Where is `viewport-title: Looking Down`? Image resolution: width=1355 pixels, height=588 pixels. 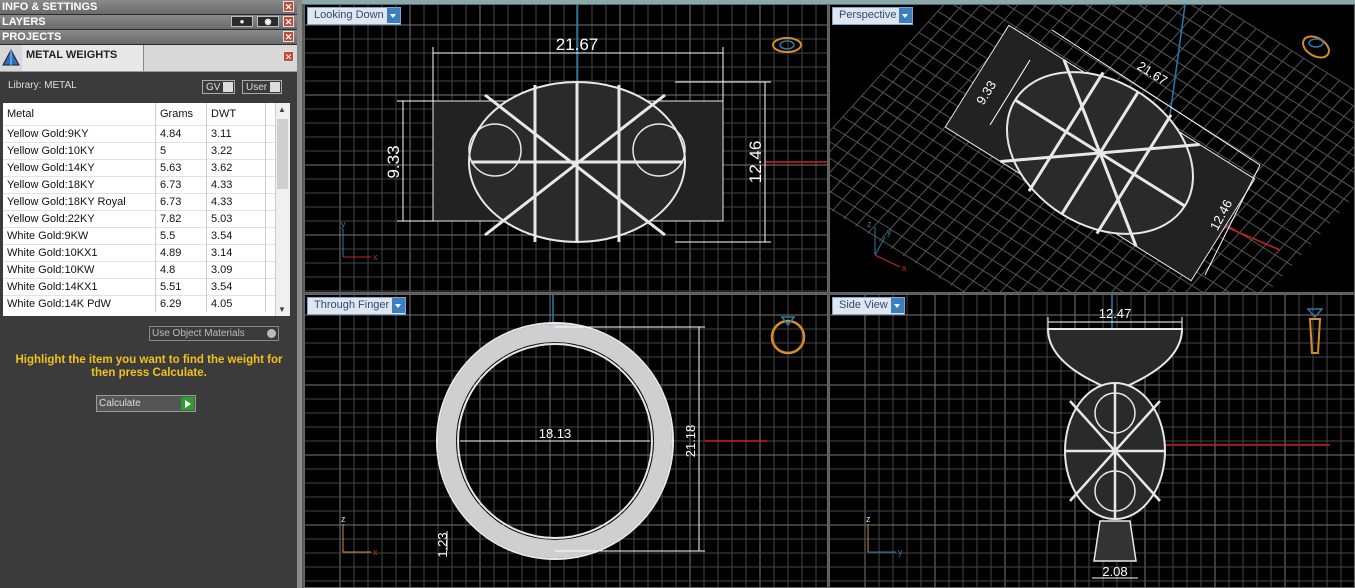
viewport-title: Looking Down is located at coordinates (354, 16).